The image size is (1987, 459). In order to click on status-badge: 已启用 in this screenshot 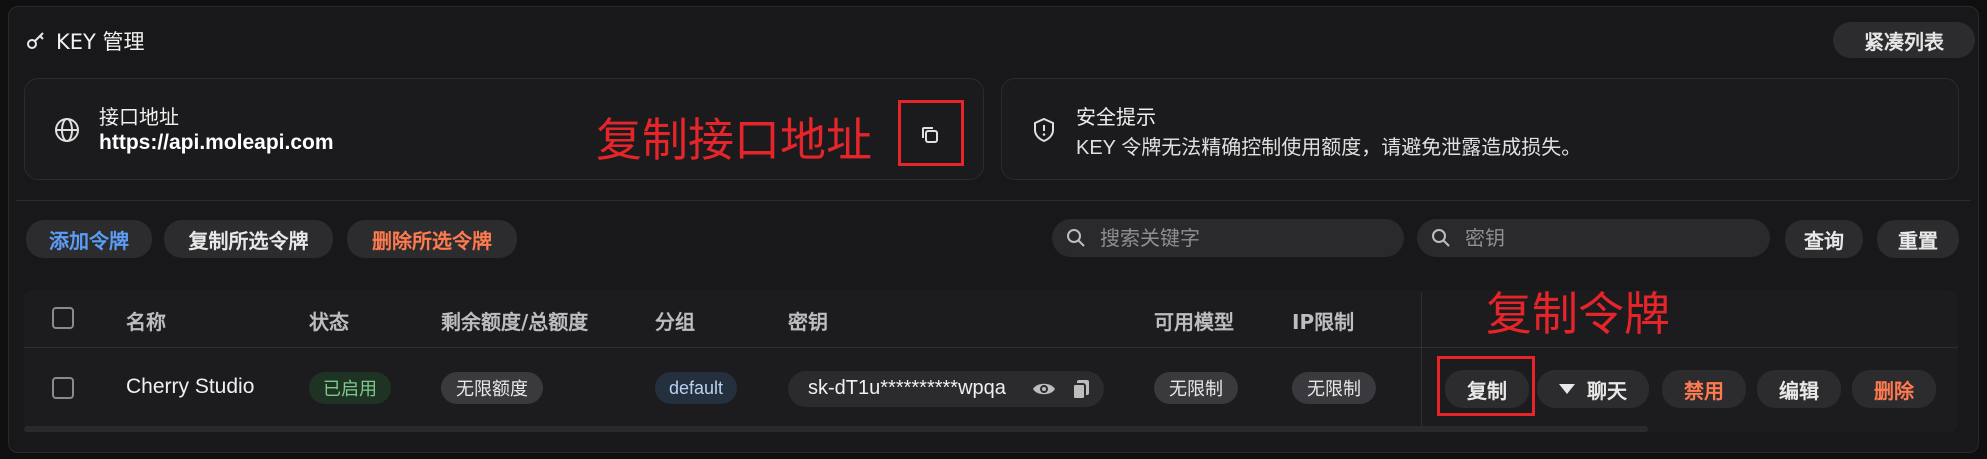, I will do `click(350, 388)`.